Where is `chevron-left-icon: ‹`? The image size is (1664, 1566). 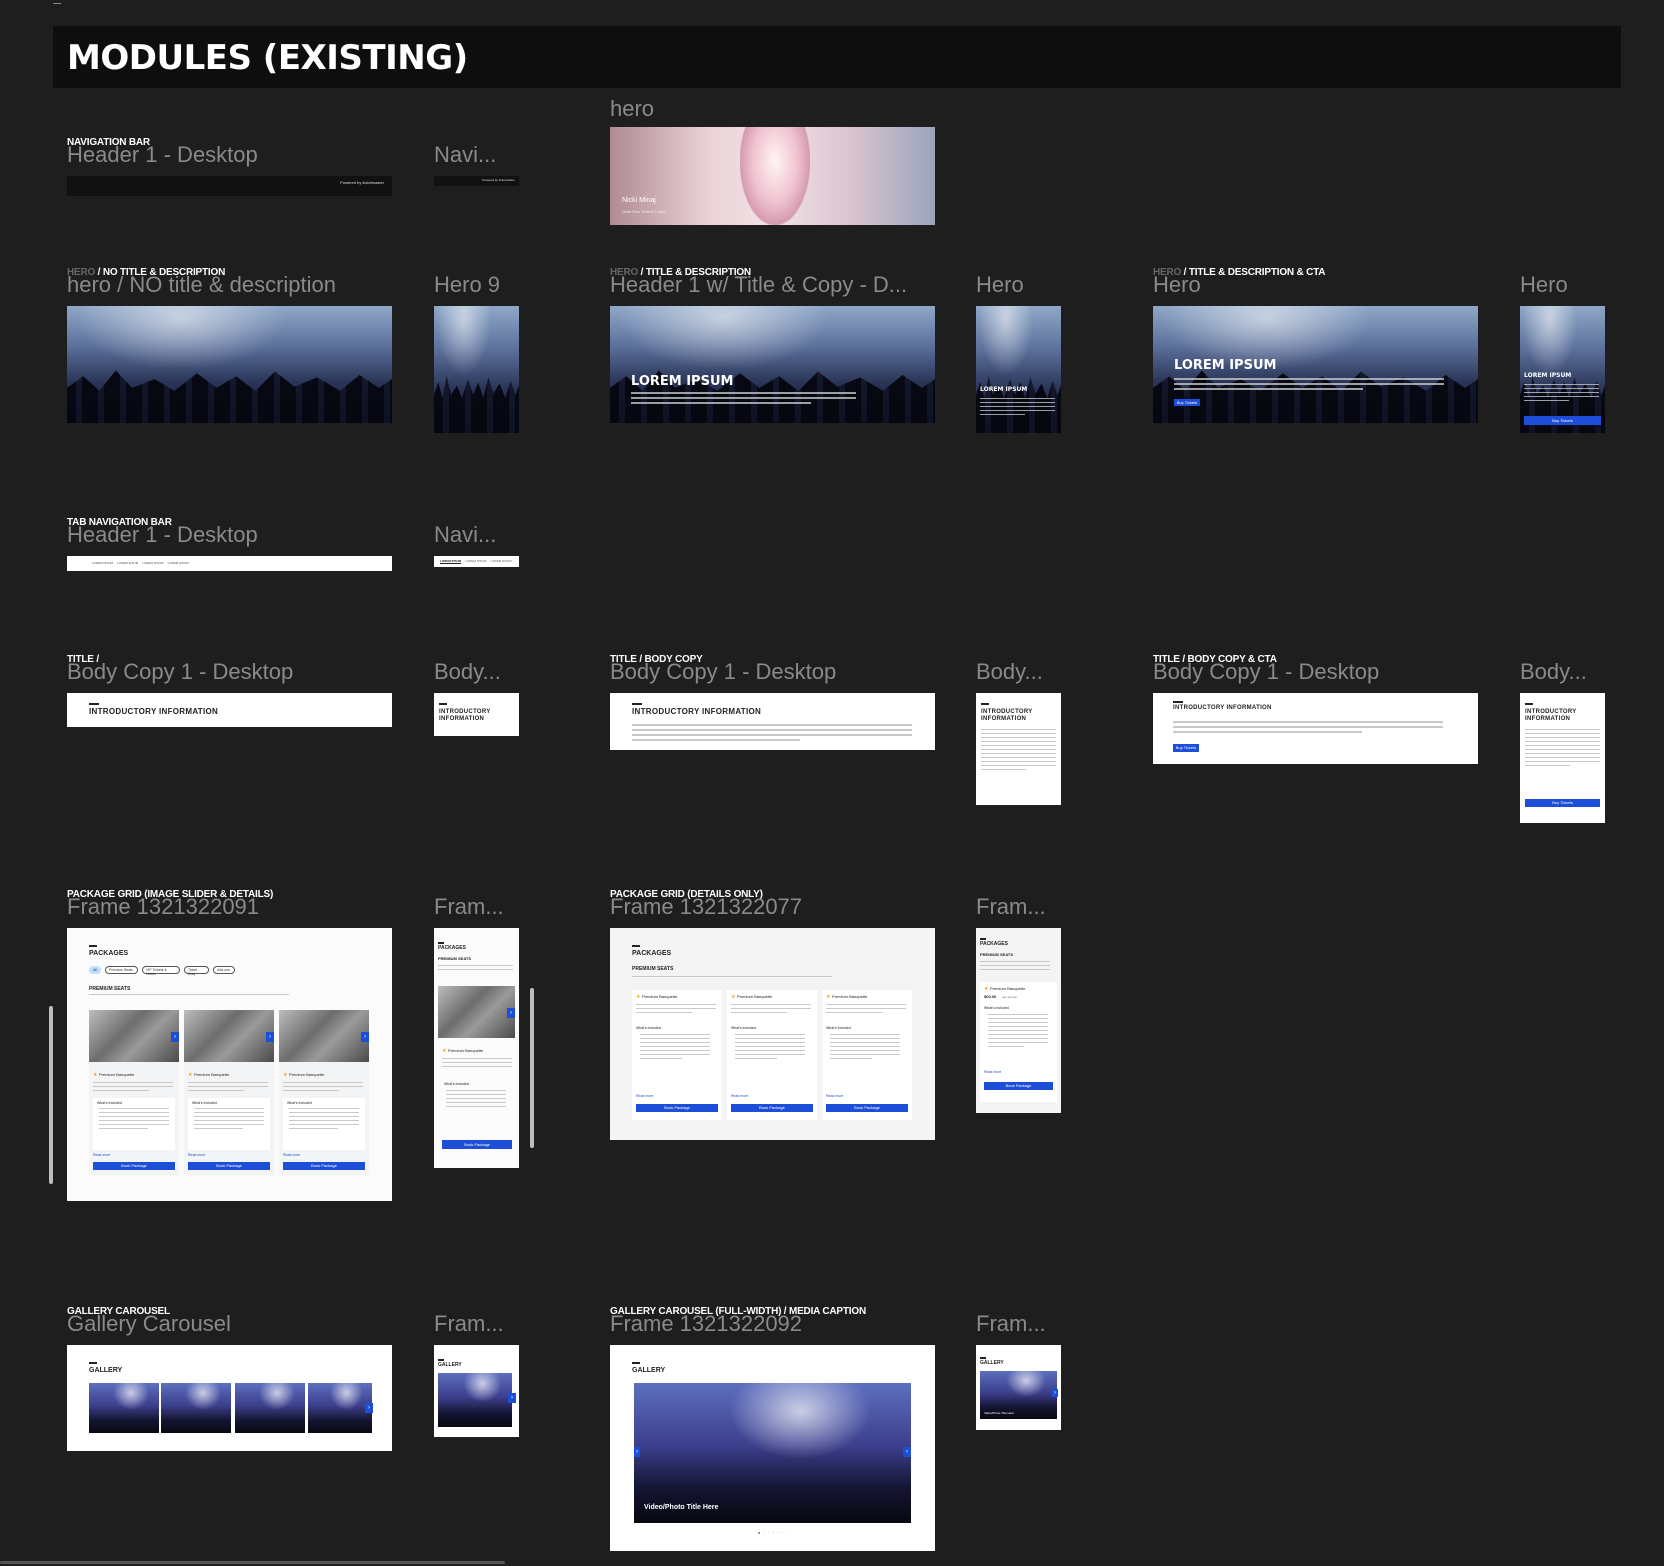
chevron-left-icon: ‹ is located at coordinates (637, 1452).